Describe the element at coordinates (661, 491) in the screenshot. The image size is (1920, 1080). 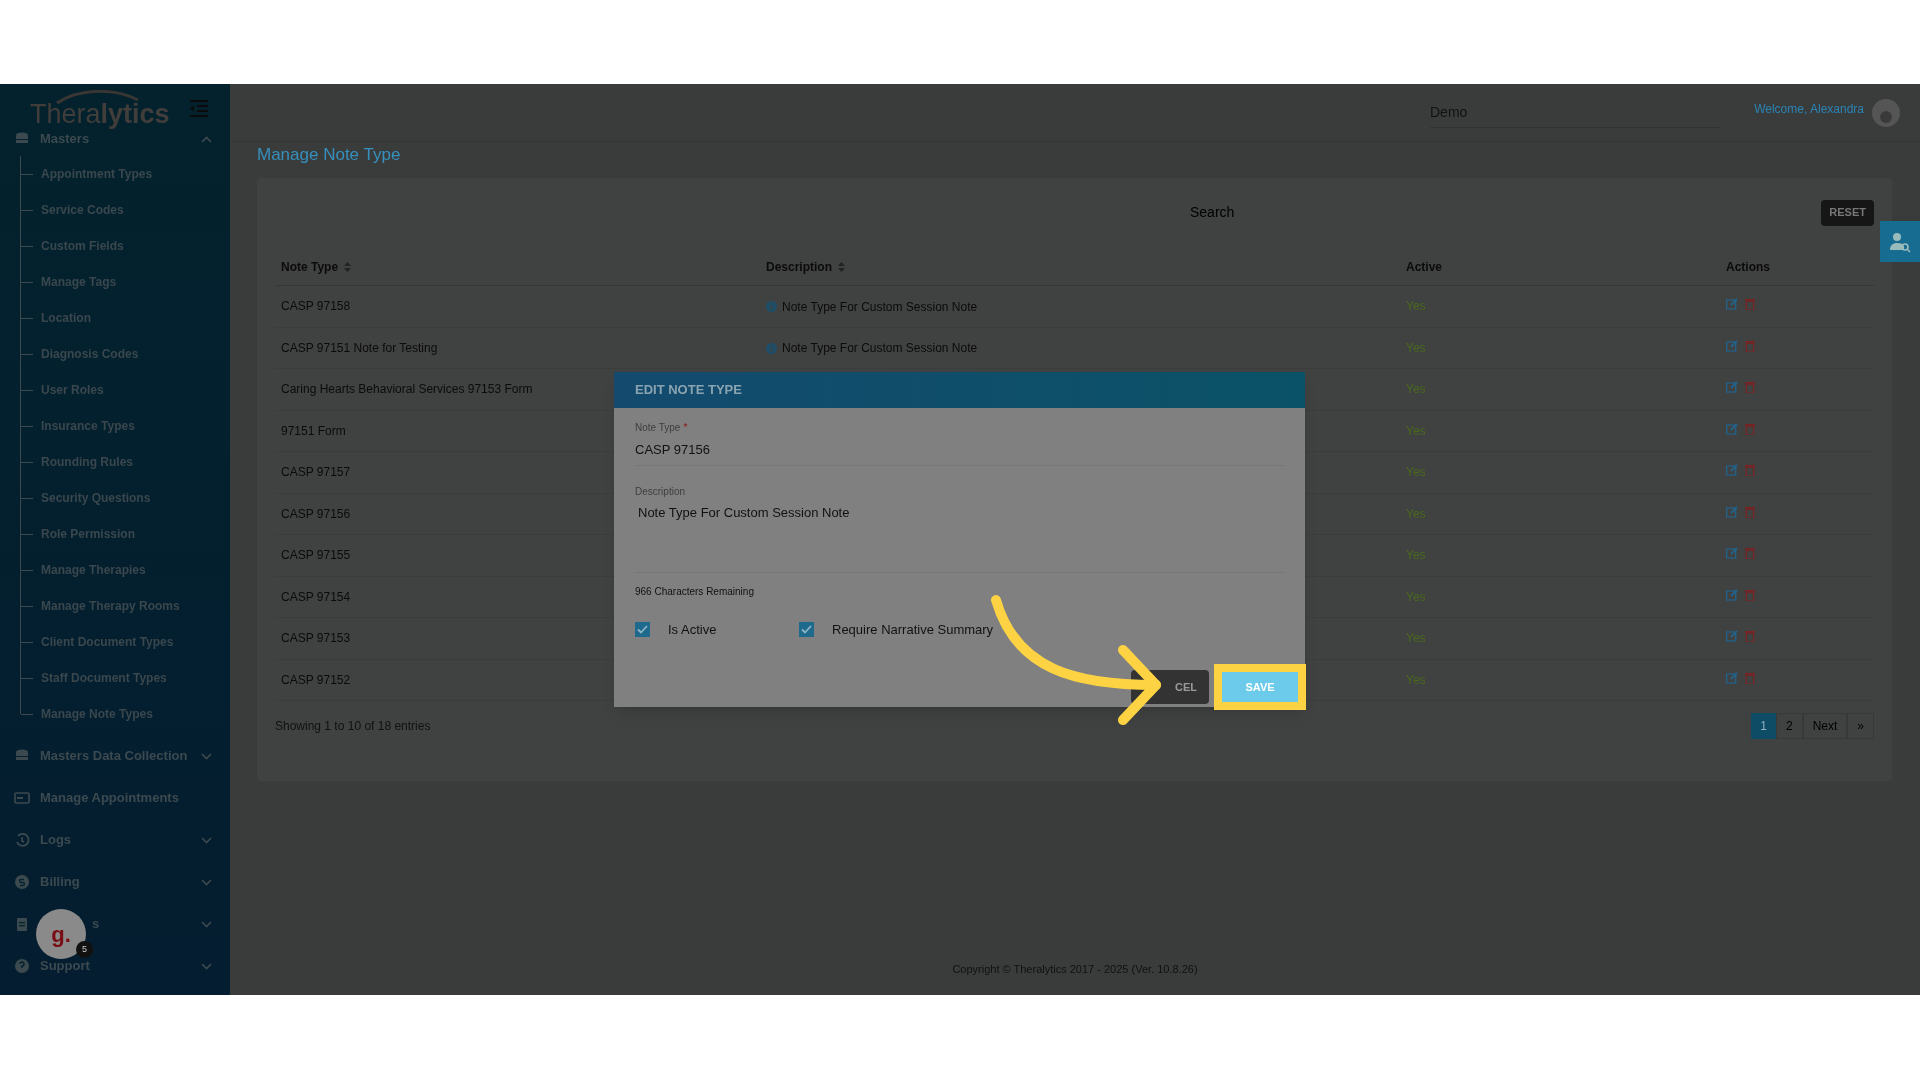
I see `field-label: Description` at that location.